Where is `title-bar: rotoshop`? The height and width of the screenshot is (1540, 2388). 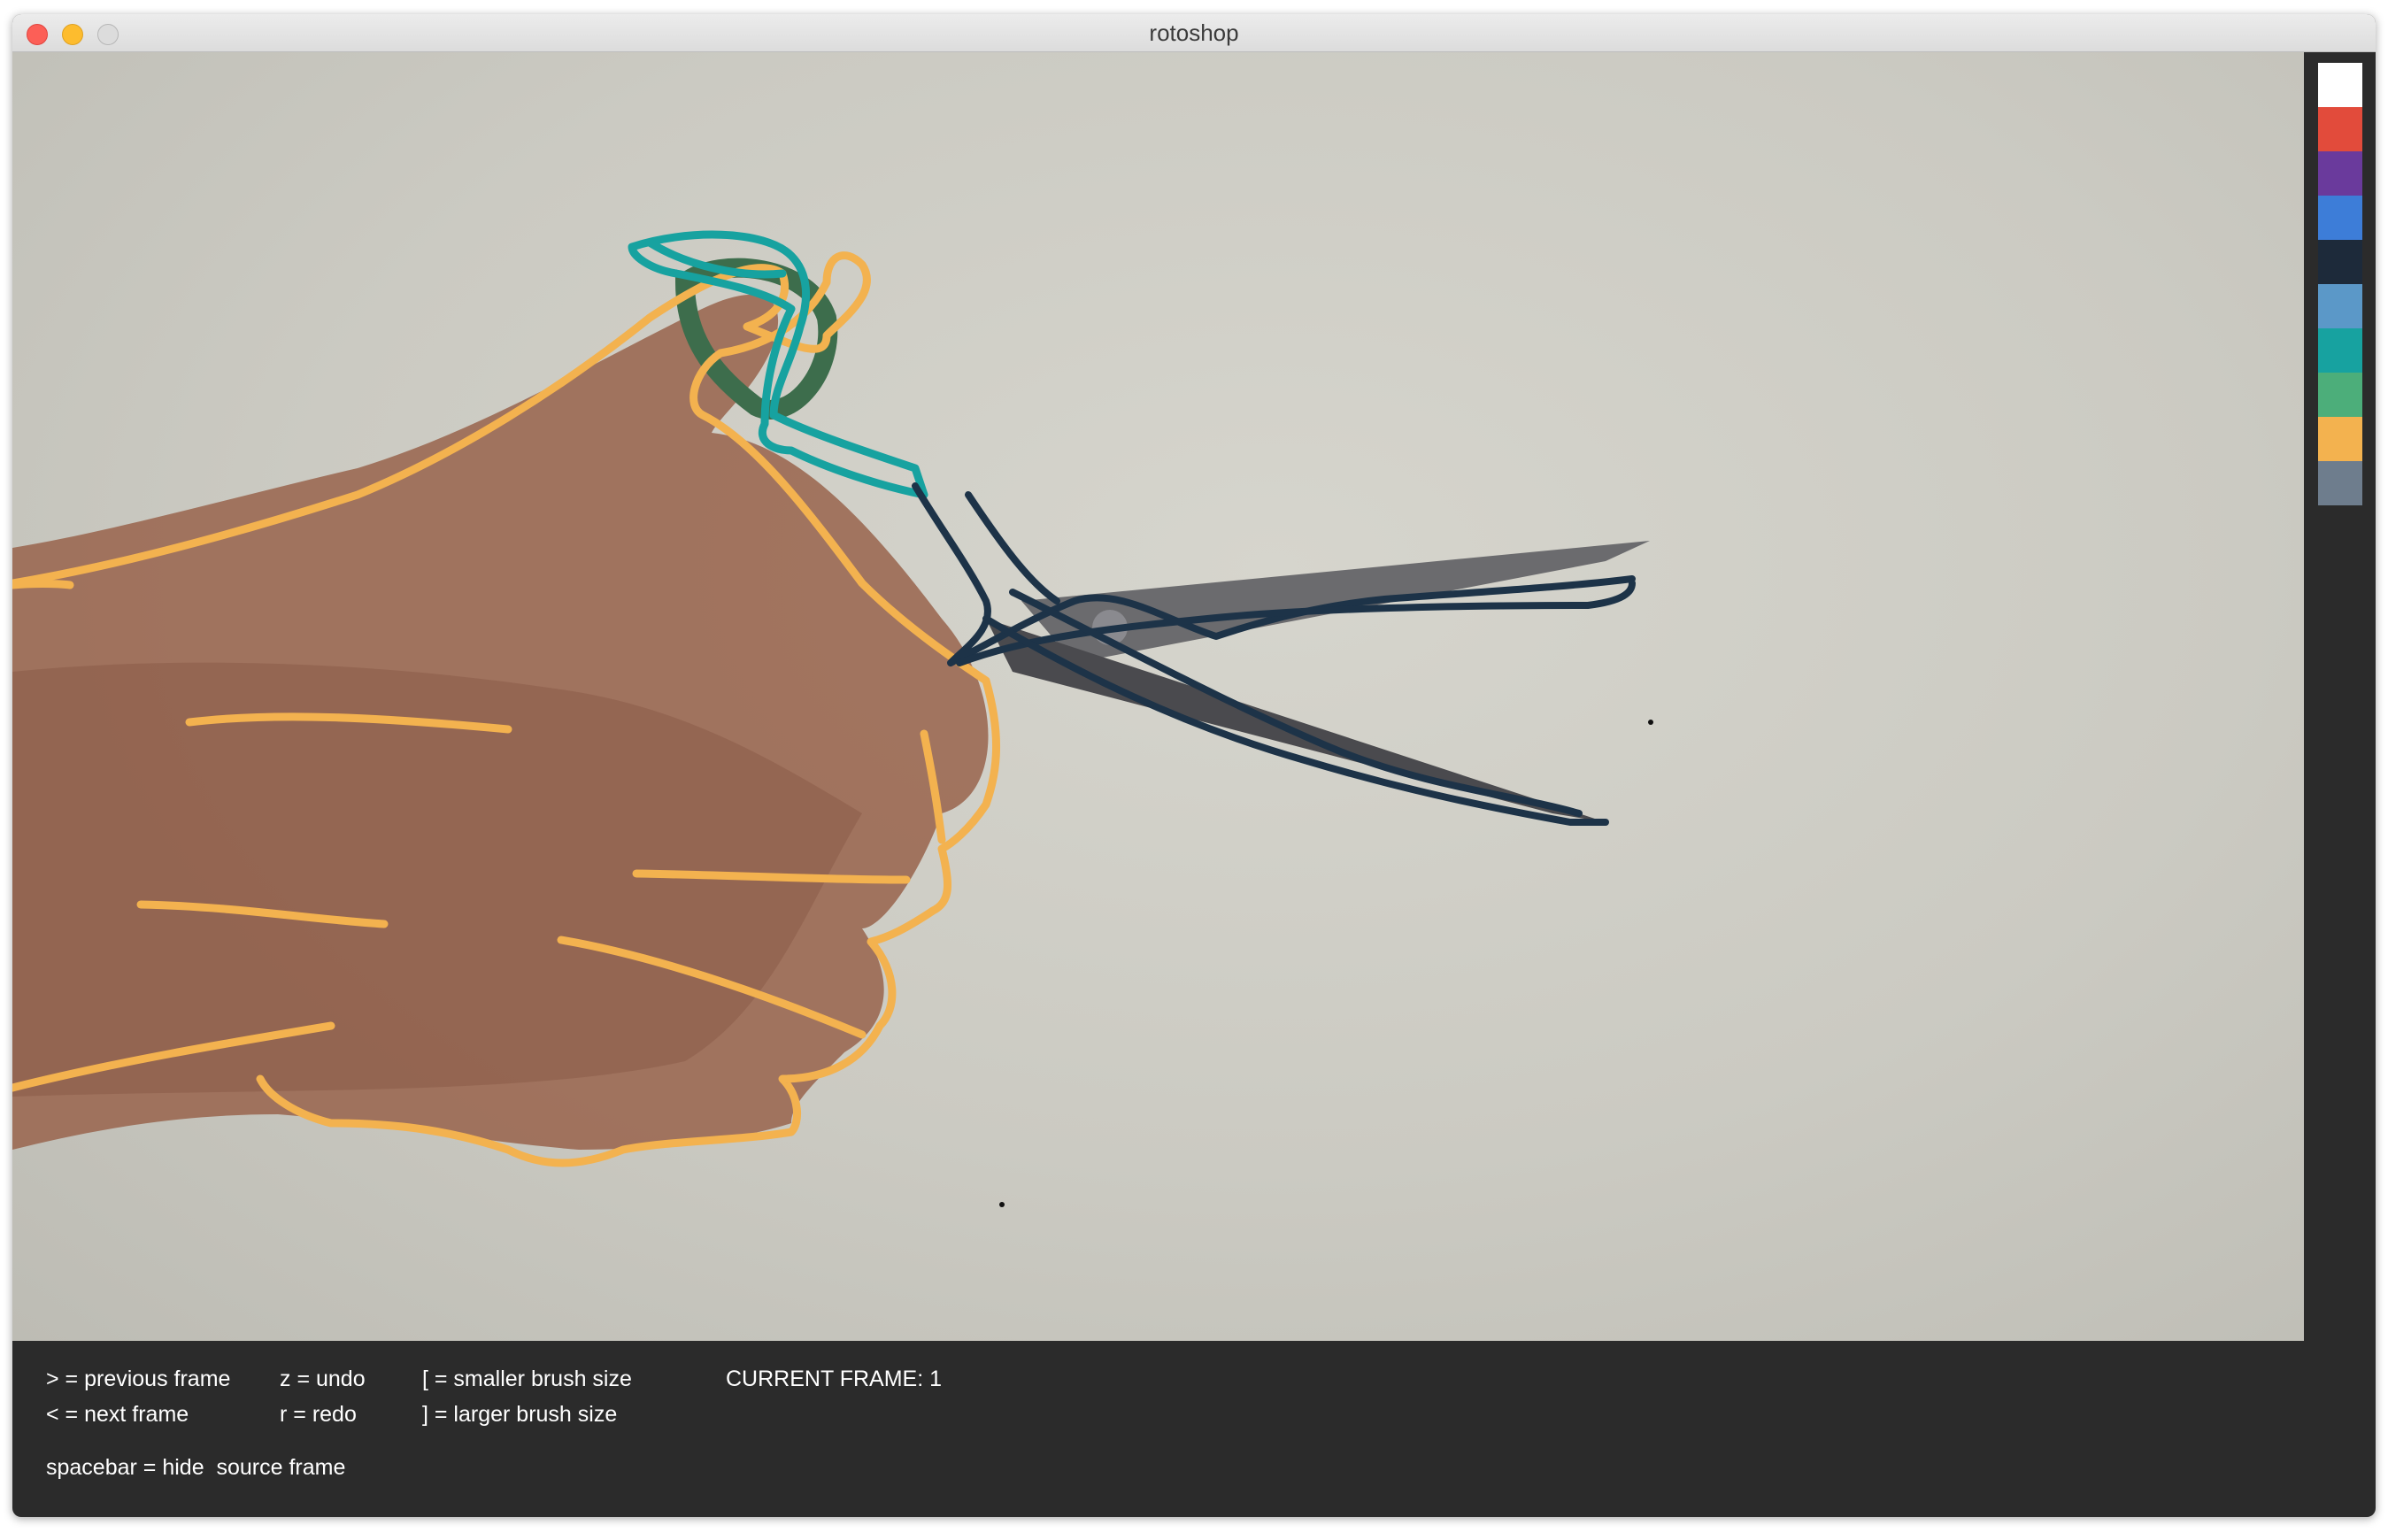
title-bar: rotoshop is located at coordinates (1194, 33).